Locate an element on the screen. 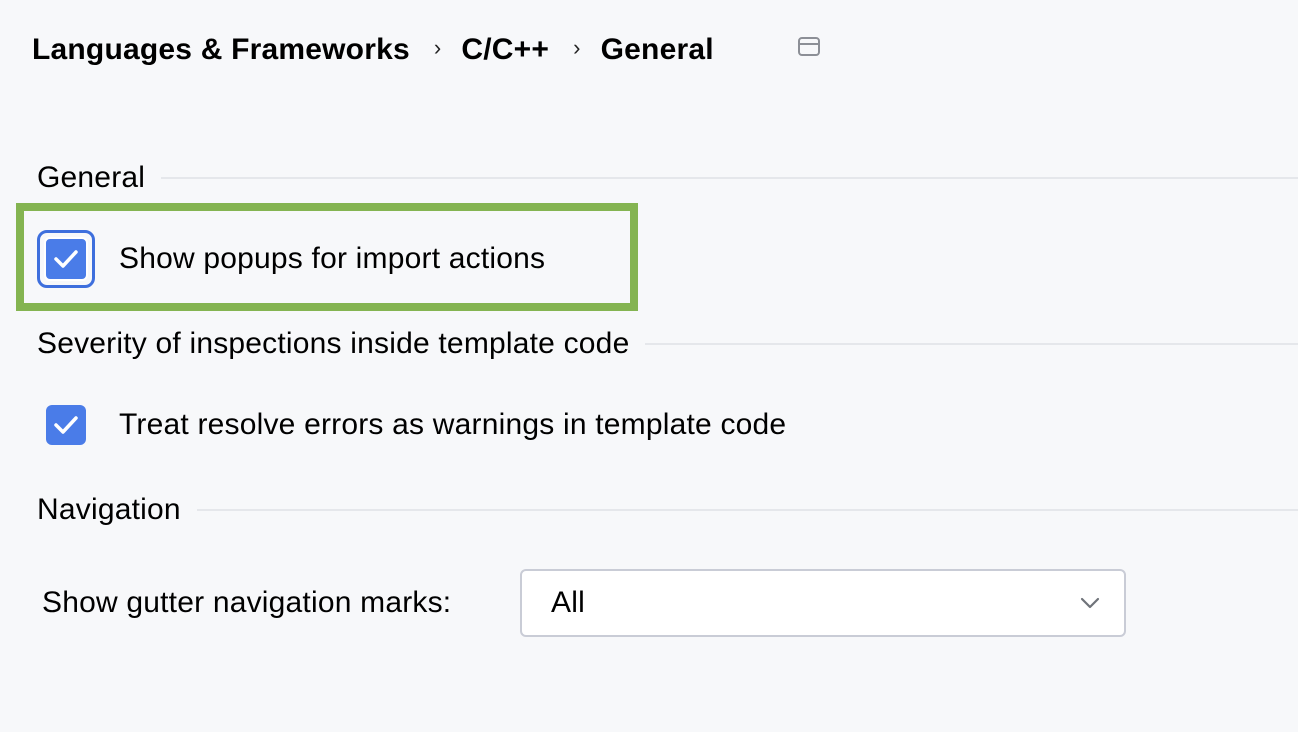  chevron-down-icon is located at coordinates (1090, 603).